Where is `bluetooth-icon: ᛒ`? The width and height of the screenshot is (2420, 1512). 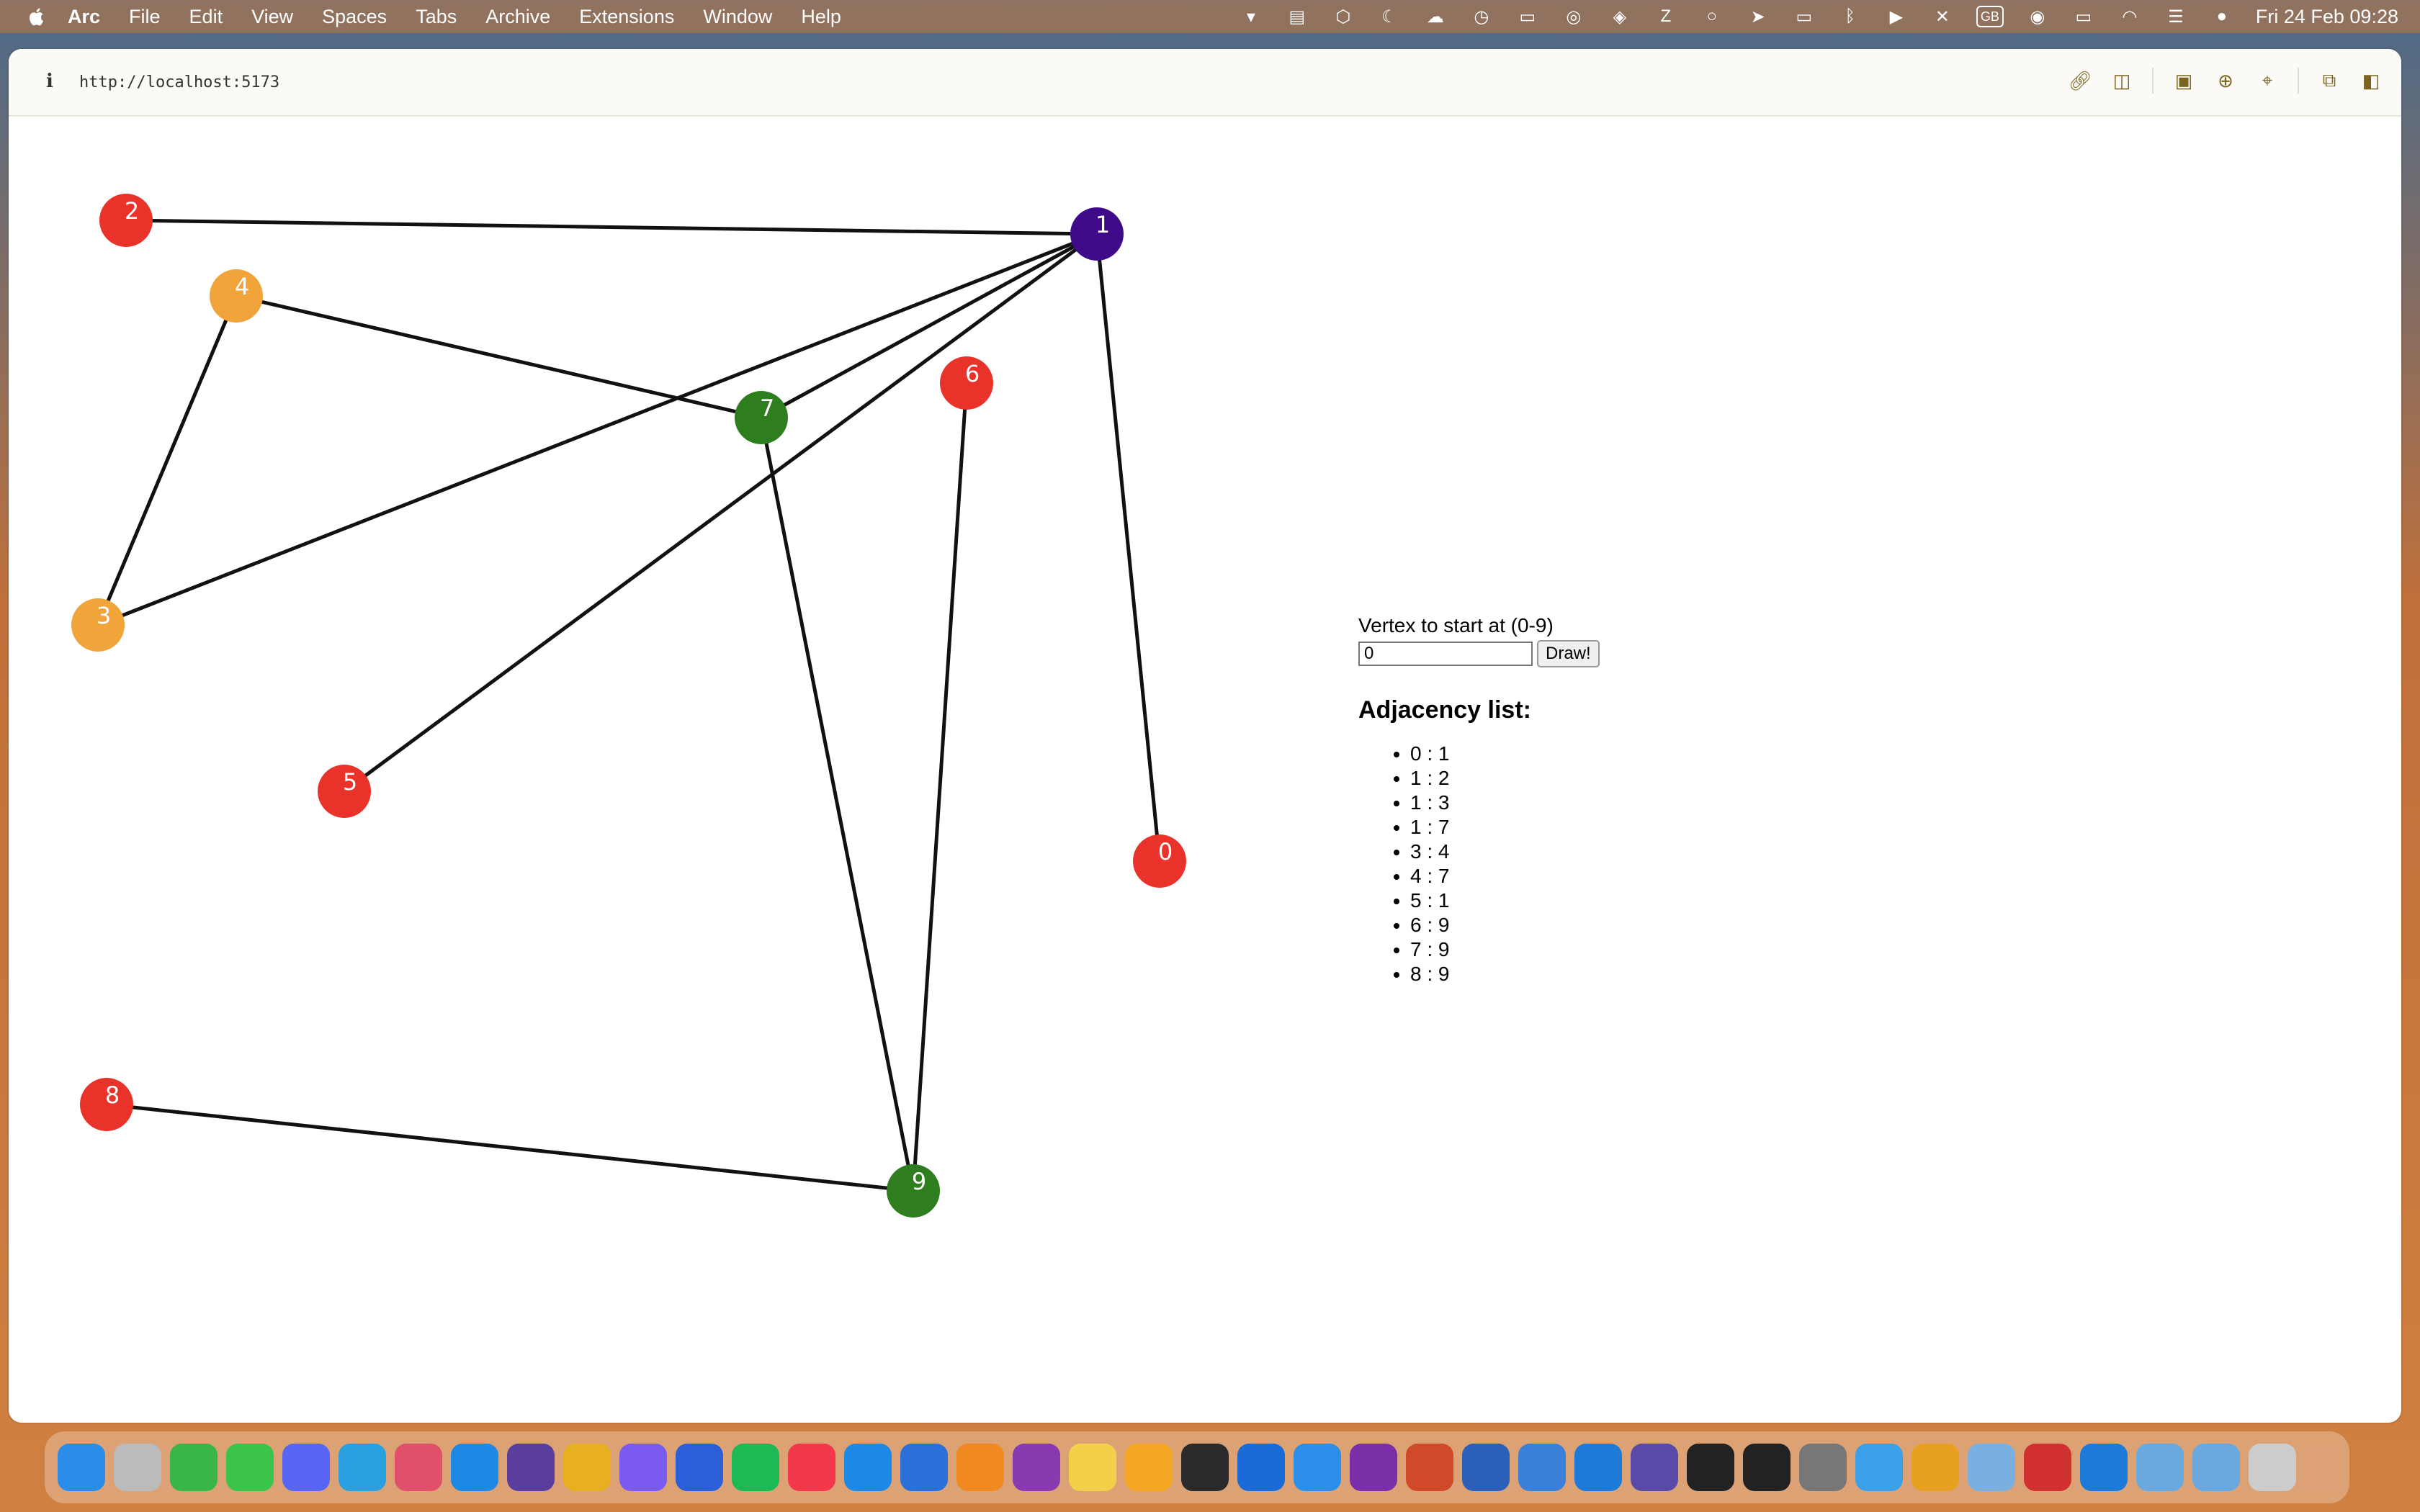 bluetooth-icon: ᛒ is located at coordinates (1850, 16).